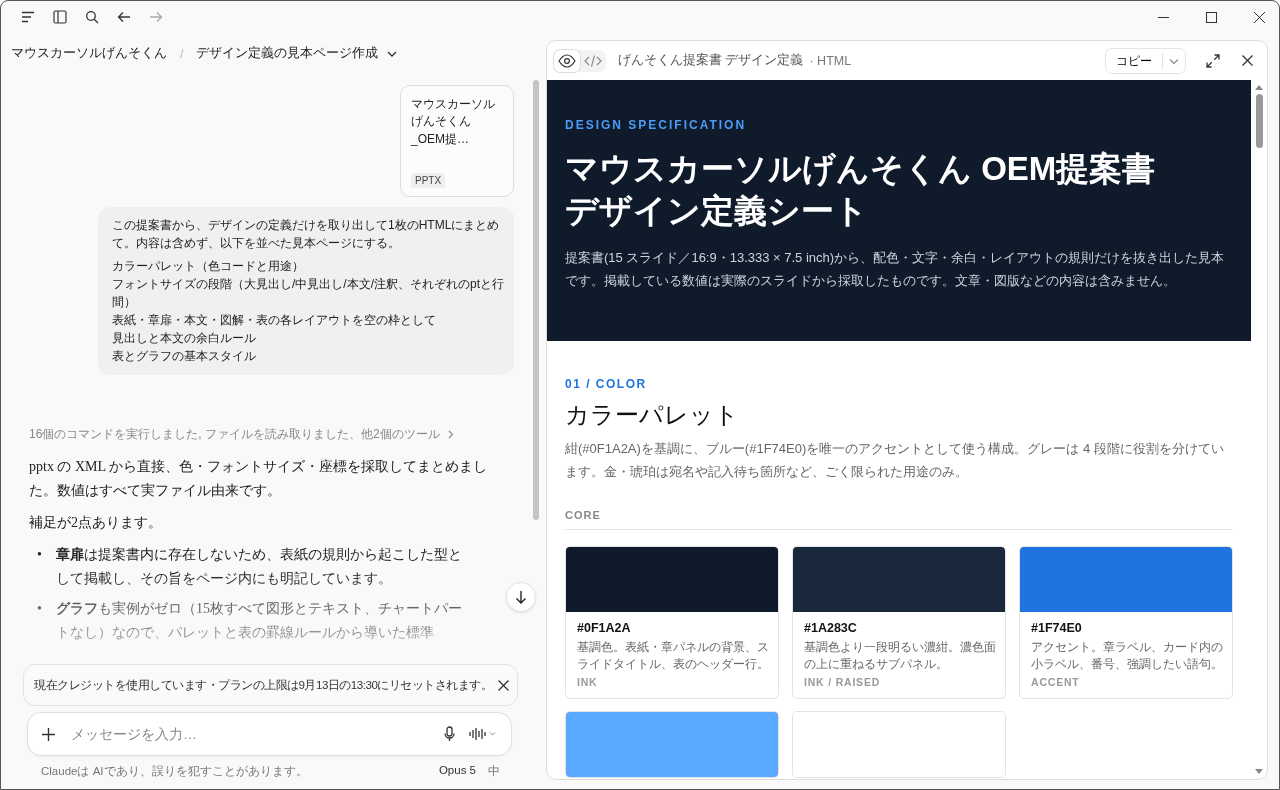  I want to click on color-code: #0F1A2A, so click(604, 628).